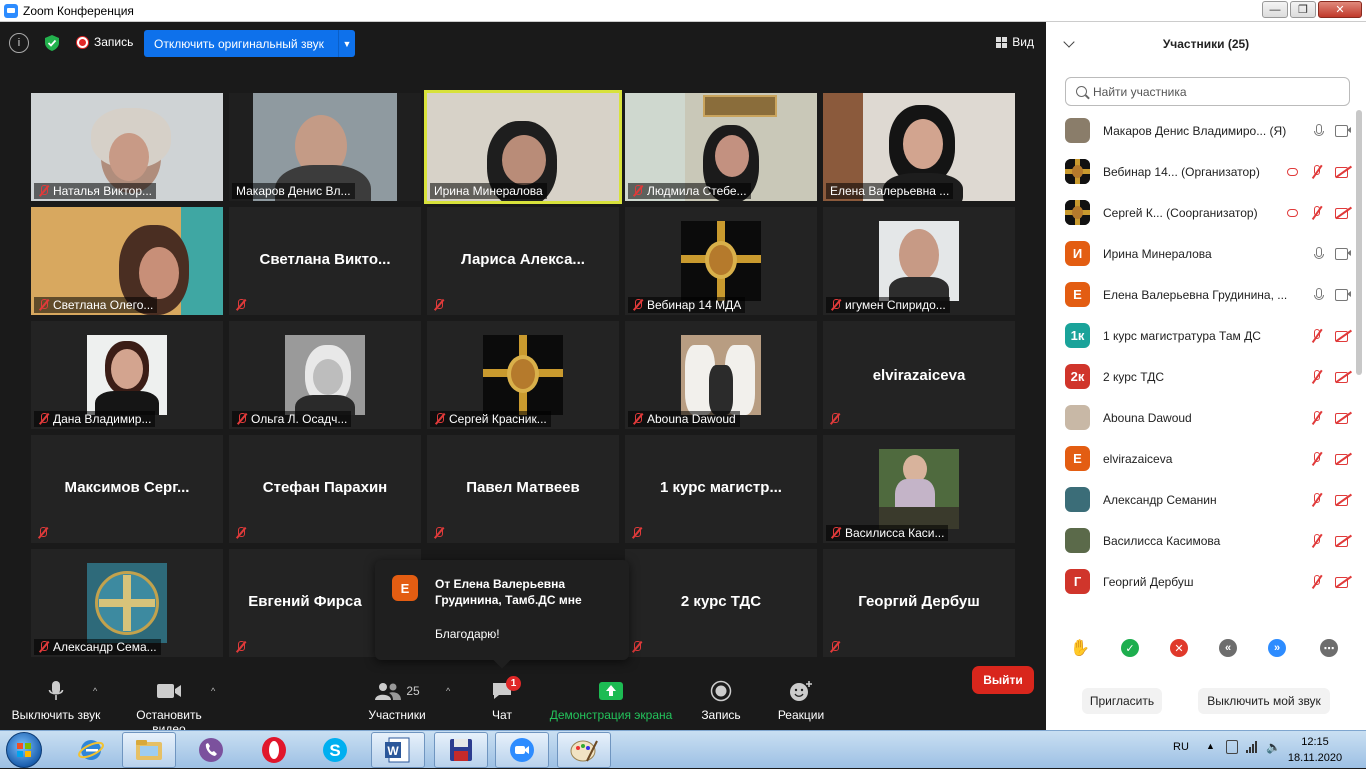  Describe the element at coordinates (1200, 499) in the screenshot. I see `participant-row: Александр Семанин` at that location.